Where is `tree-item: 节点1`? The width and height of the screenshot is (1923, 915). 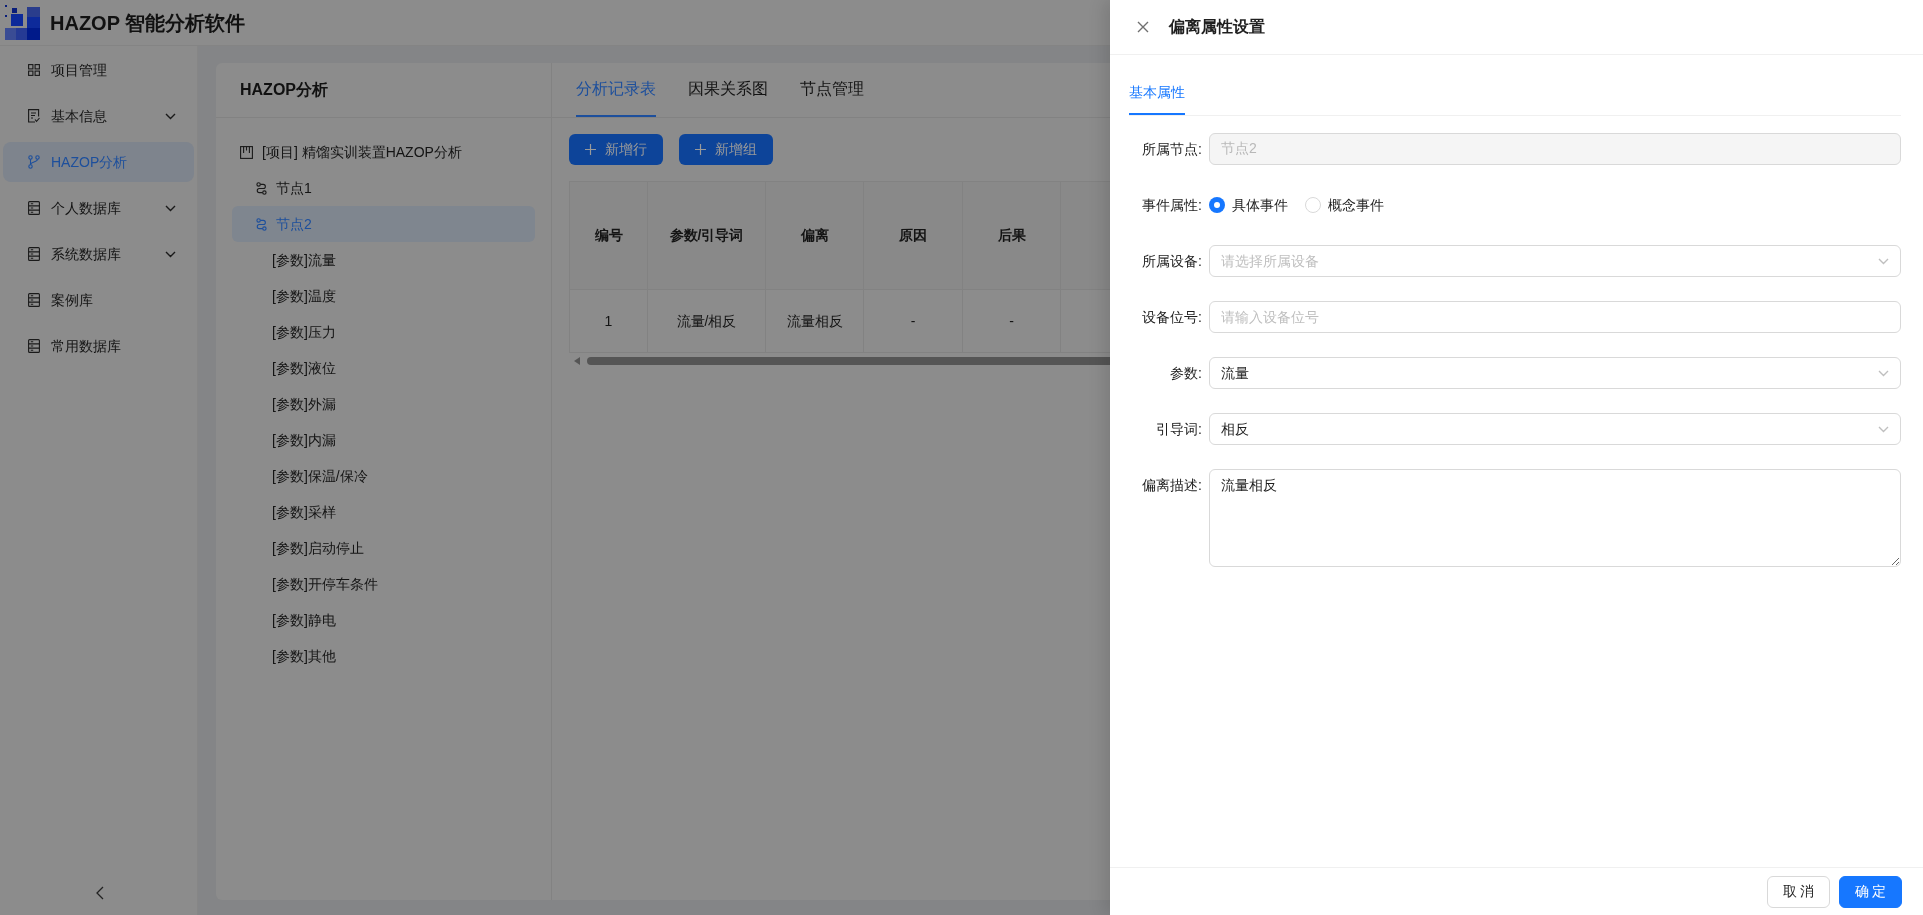
tree-item: 节点1 is located at coordinates (383, 188).